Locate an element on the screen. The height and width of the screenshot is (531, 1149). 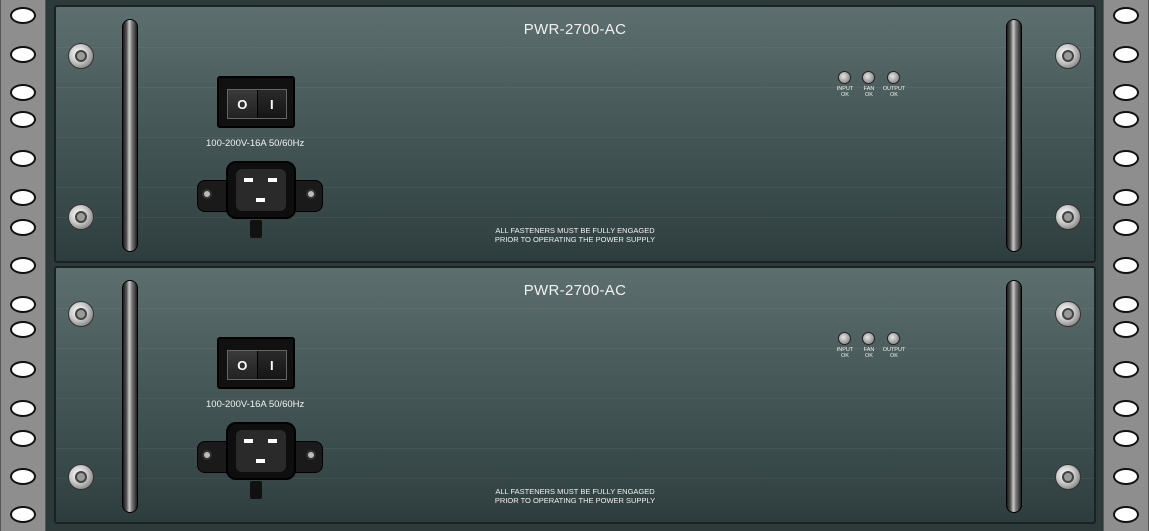
rack-rail-right is located at coordinates (1126, 265).